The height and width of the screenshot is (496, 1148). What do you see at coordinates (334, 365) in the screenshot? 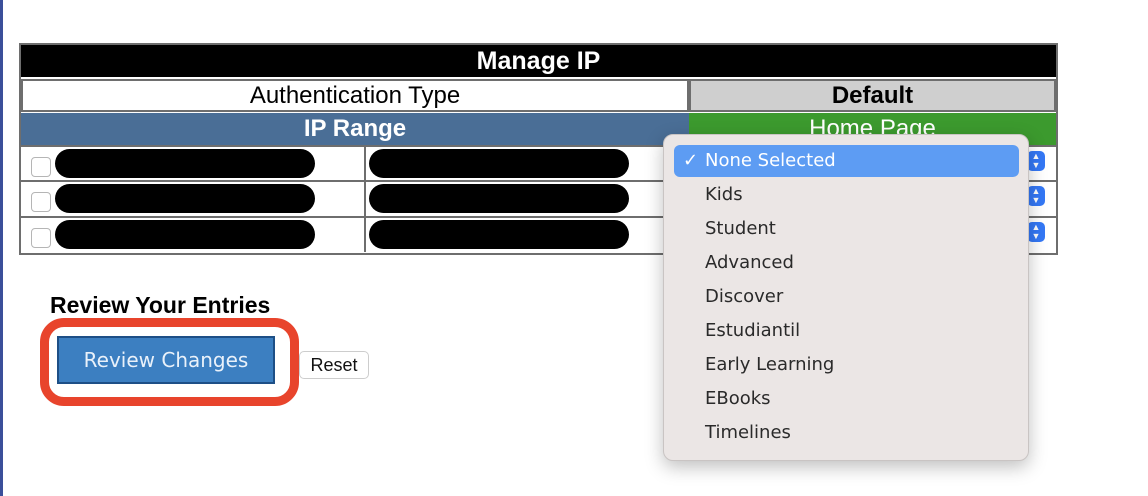
I see `reset-button: Reset` at bounding box center [334, 365].